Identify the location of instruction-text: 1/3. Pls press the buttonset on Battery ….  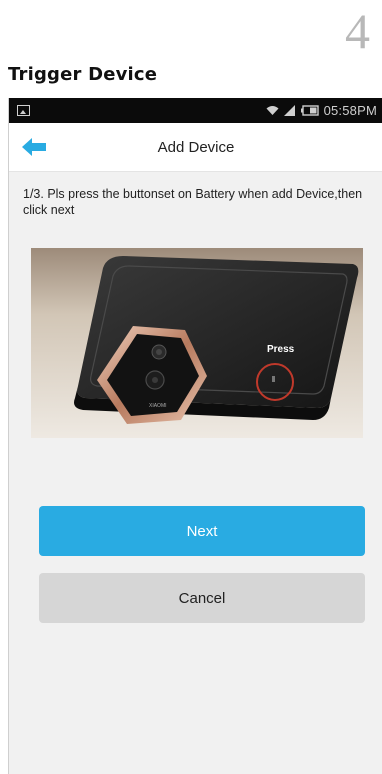
(193, 202).